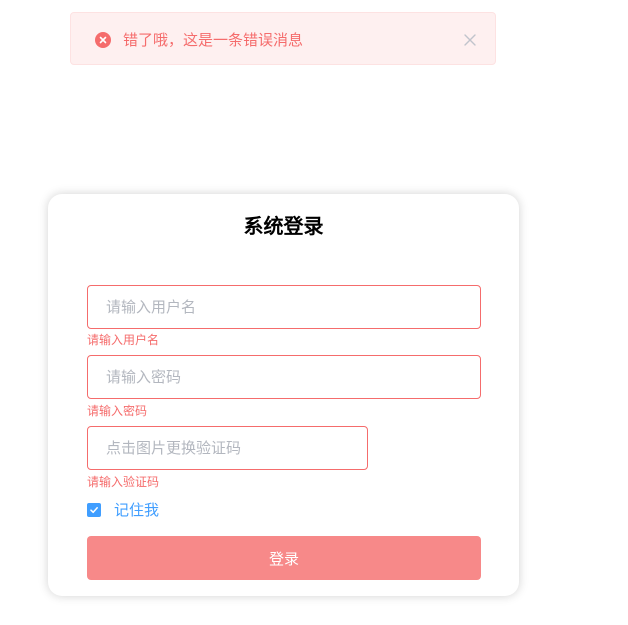  I want to click on error-circle-icon, so click(103, 40).